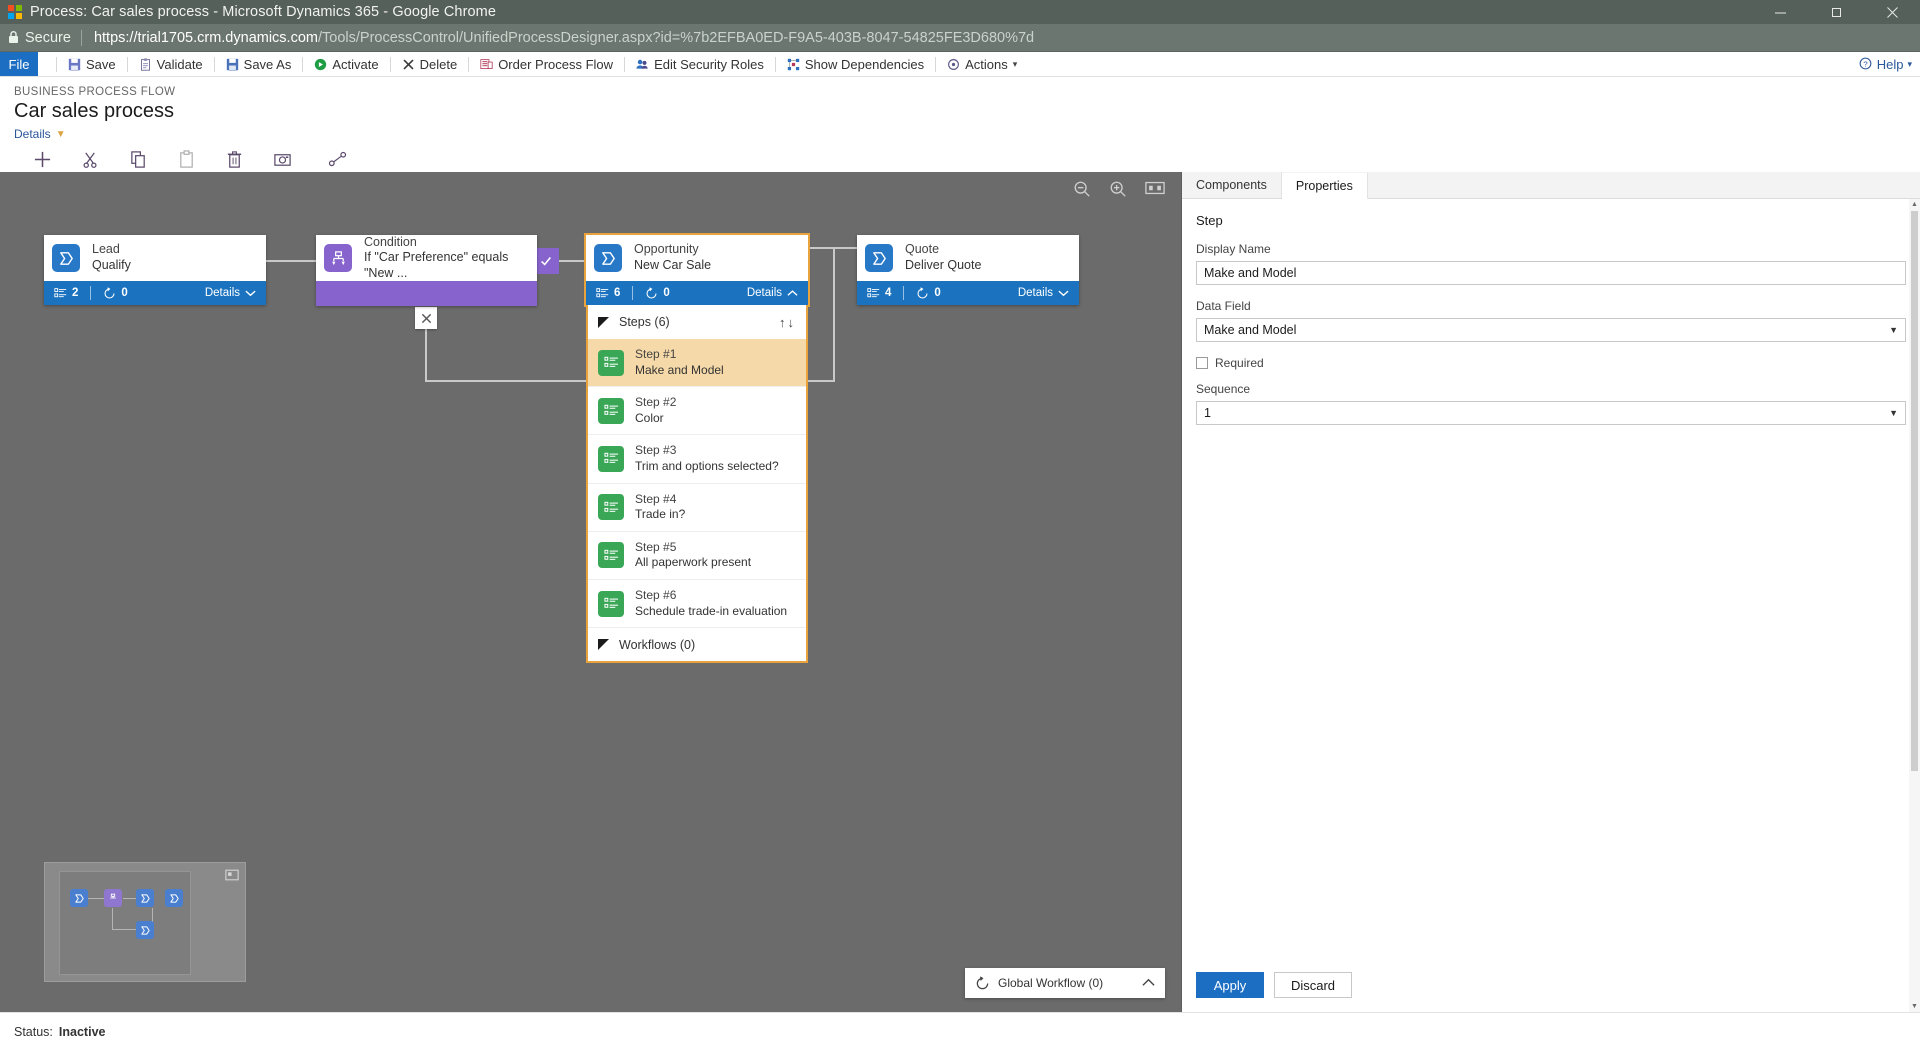  I want to click on page-title: Car sales process, so click(94, 111).